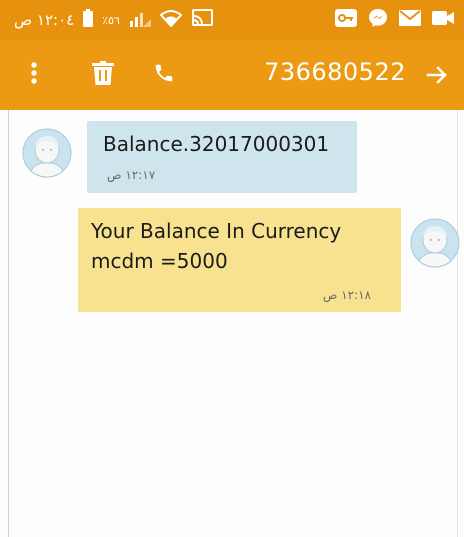 The image size is (464, 537). What do you see at coordinates (202, 20) in the screenshot?
I see `cast-icon` at bounding box center [202, 20].